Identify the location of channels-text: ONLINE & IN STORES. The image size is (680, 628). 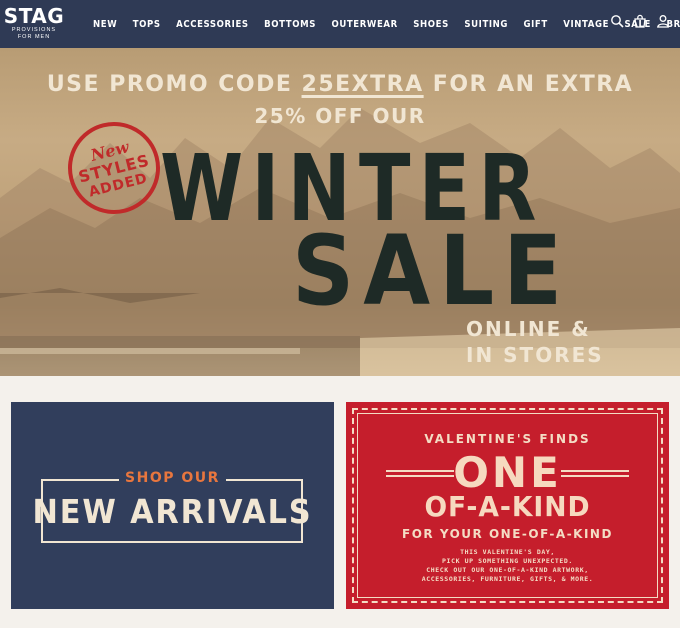
(535, 342).